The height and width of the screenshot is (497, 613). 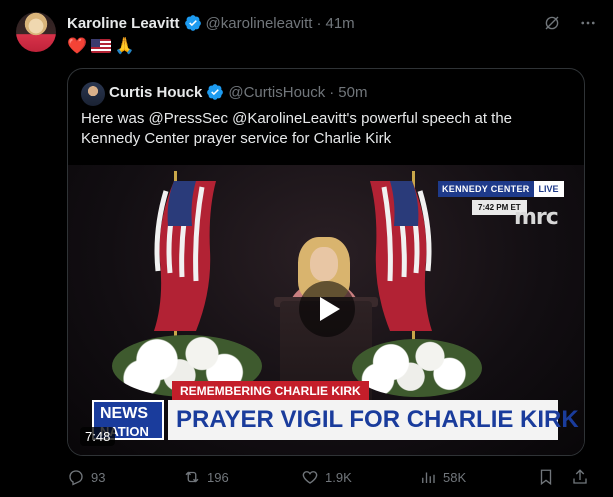 What do you see at coordinates (310, 477) in the screenshot?
I see `heart-icon` at bounding box center [310, 477].